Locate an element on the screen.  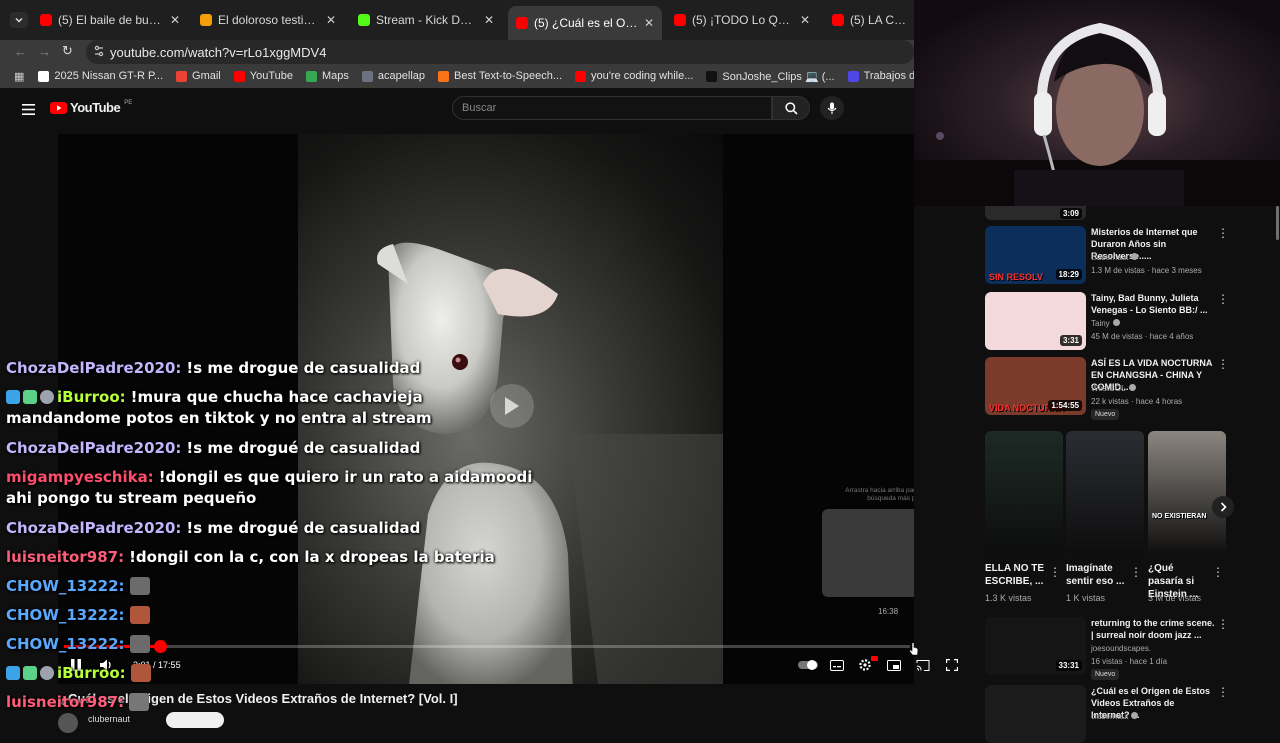
reload-icon: ↻ is located at coordinates (67, 51).